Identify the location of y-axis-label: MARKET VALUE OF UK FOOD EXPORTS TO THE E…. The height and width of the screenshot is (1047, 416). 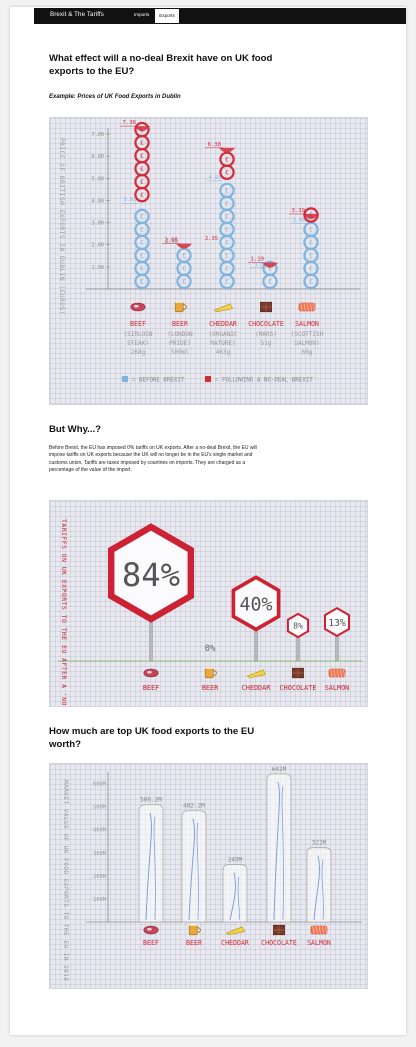
(65, 881).